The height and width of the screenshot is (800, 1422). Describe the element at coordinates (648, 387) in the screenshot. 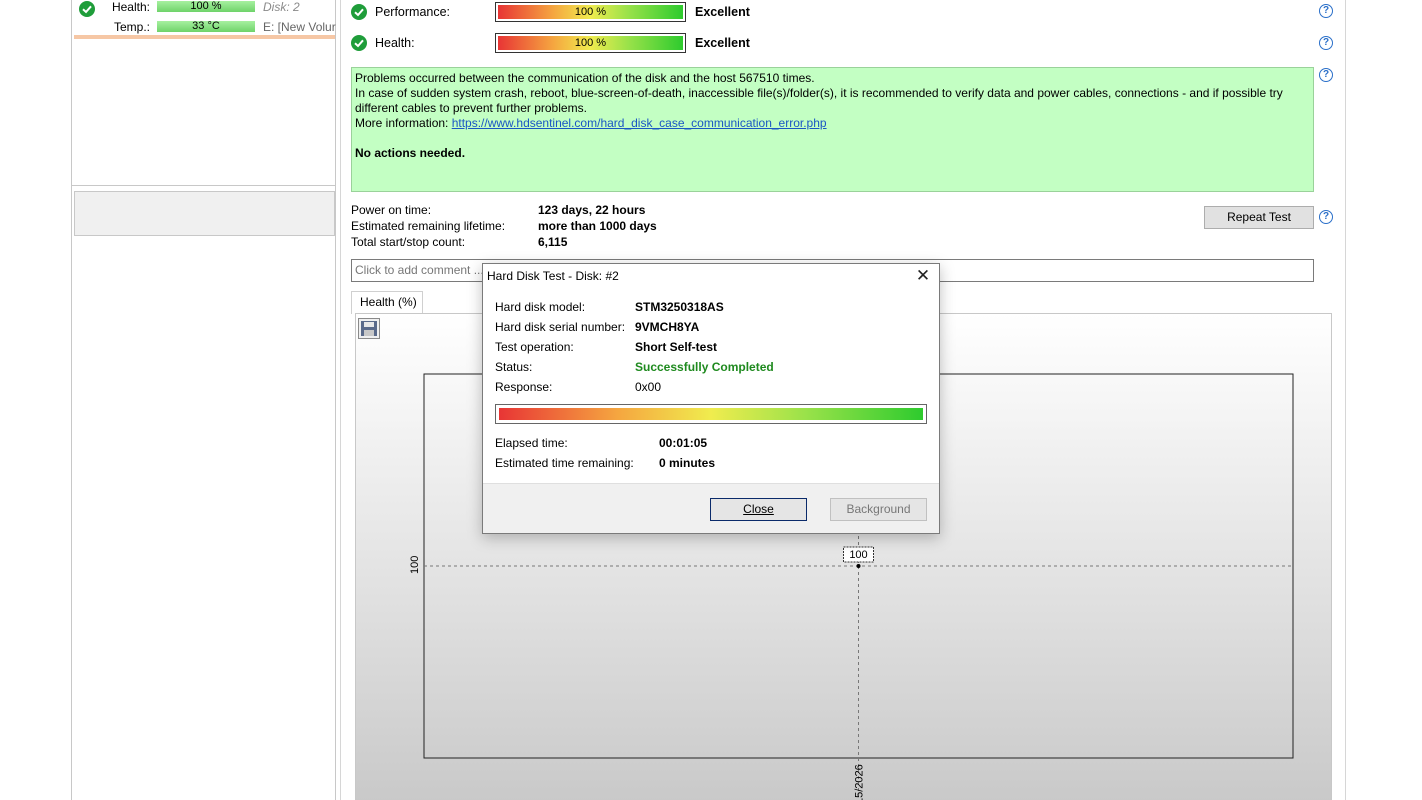

I see `response-value: 0x00` at that location.